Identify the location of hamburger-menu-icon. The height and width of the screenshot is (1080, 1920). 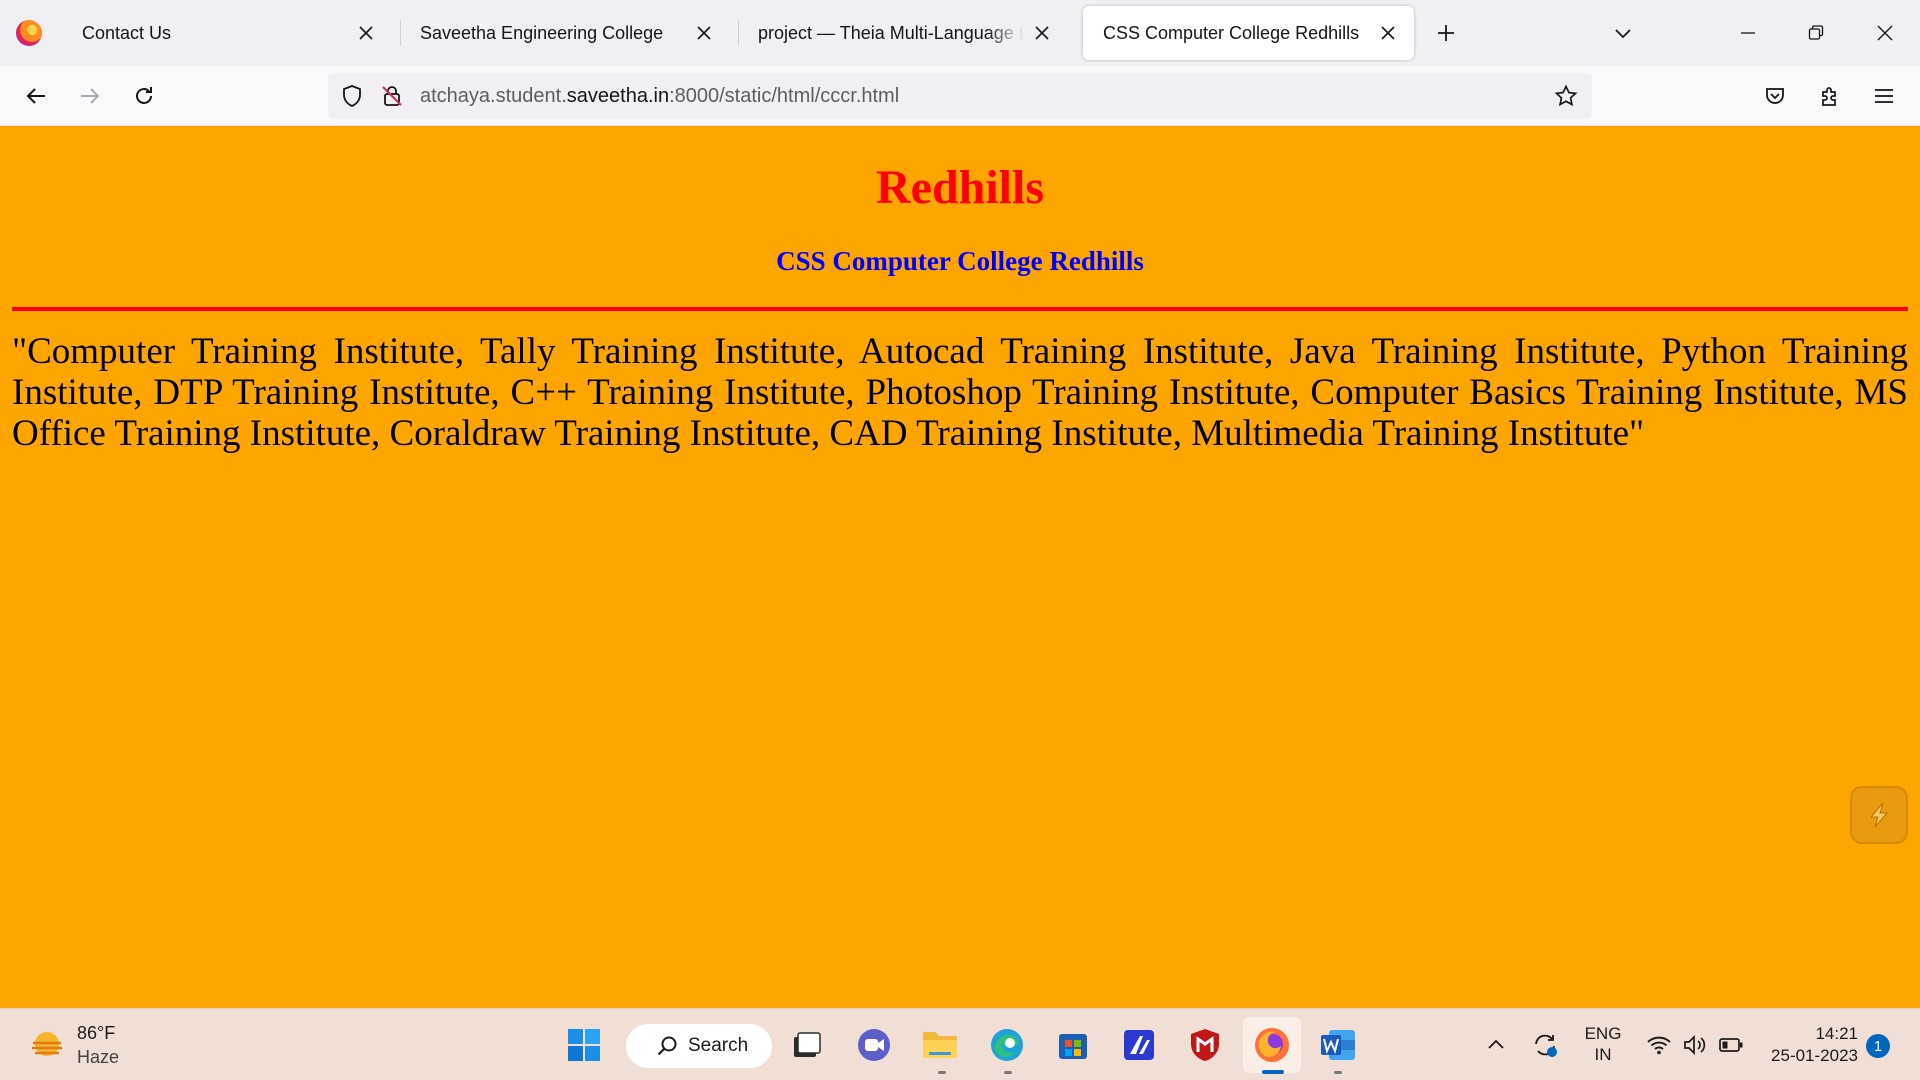
(1884, 96).